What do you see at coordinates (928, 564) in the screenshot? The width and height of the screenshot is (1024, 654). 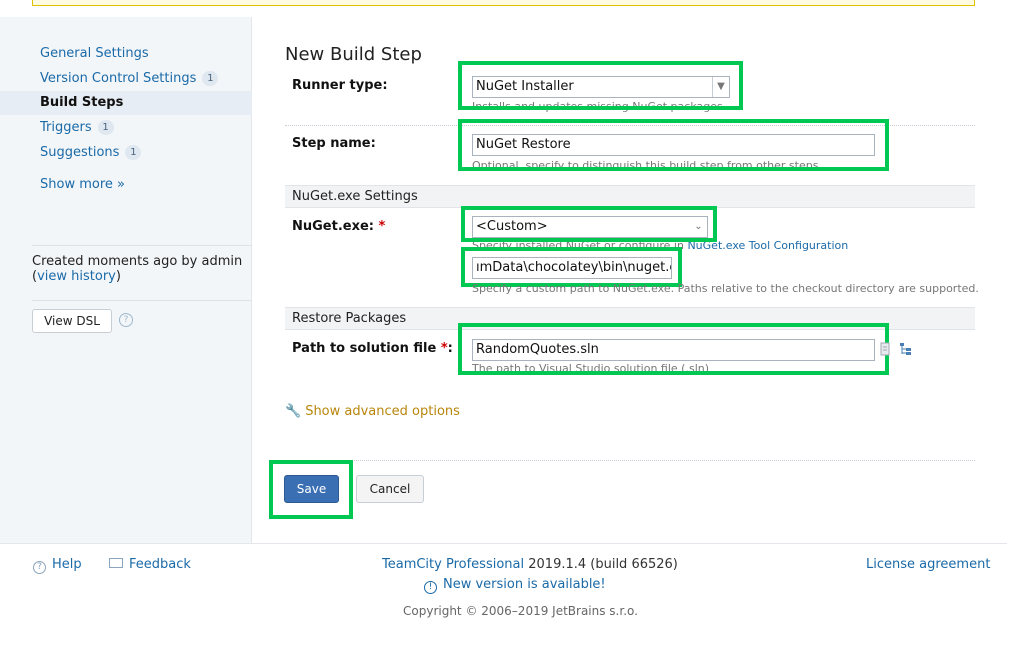 I see `license-agreement-link: License agreement` at bounding box center [928, 564].